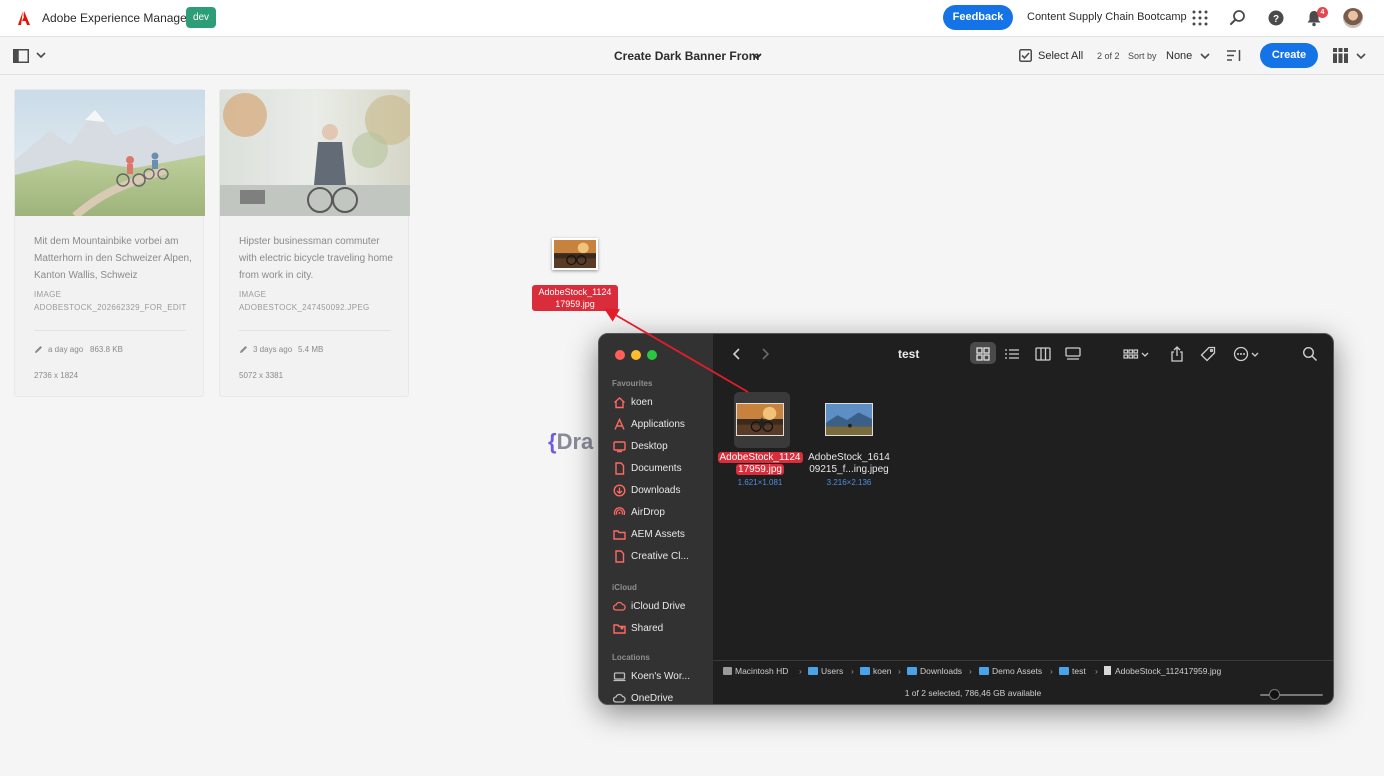 The image size is (1384, 776). Describe the element at coordinates (1340, 55) in the screenshot. I see `card-view-icon` at that location.